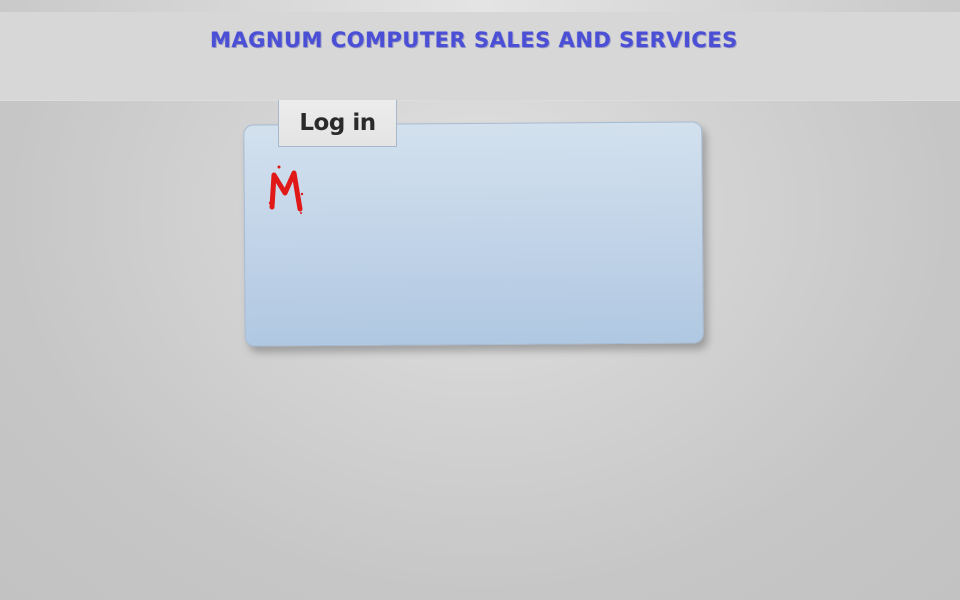 The height and width of the screenshot is (600, 960). I want to click on site-title: MAGNUM COMPUTER SALES AND SERVICES, so click(474, 40).